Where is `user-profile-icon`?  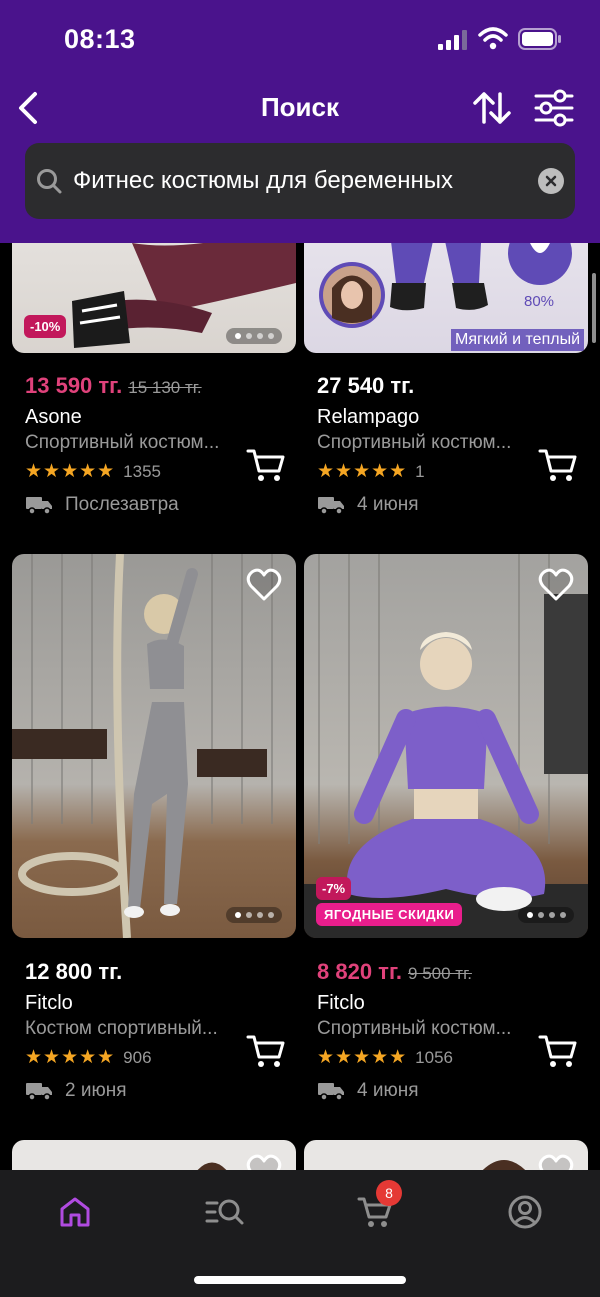 user-profile-icon is located at coordinates (525, 1212).